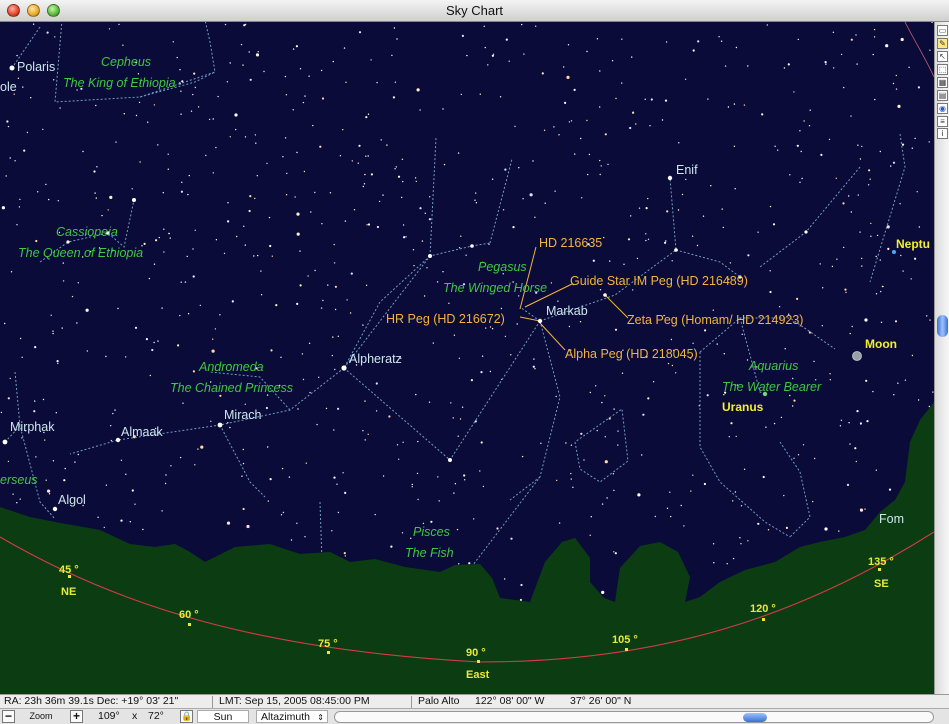  Describe the element at coordinates (570, 243) in the screenshot. I see `label-hd216635: HD 216635` at that location.